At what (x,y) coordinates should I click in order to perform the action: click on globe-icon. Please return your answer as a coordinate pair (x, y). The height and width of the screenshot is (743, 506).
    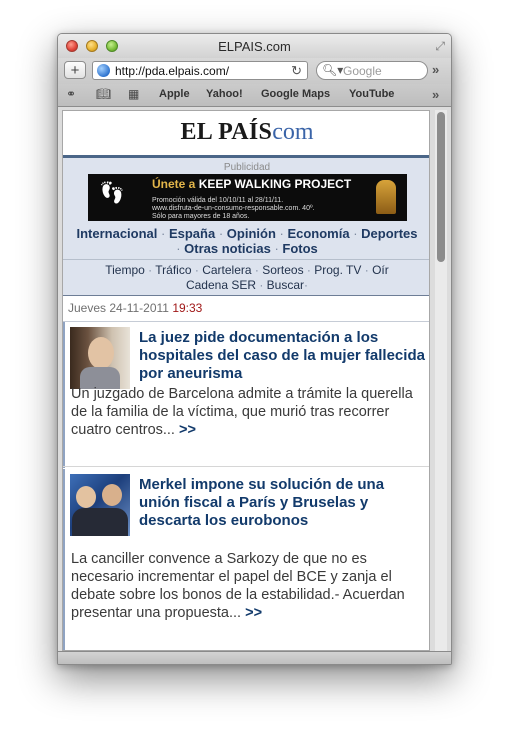
    Looking at the image, I should click on (103, 70).